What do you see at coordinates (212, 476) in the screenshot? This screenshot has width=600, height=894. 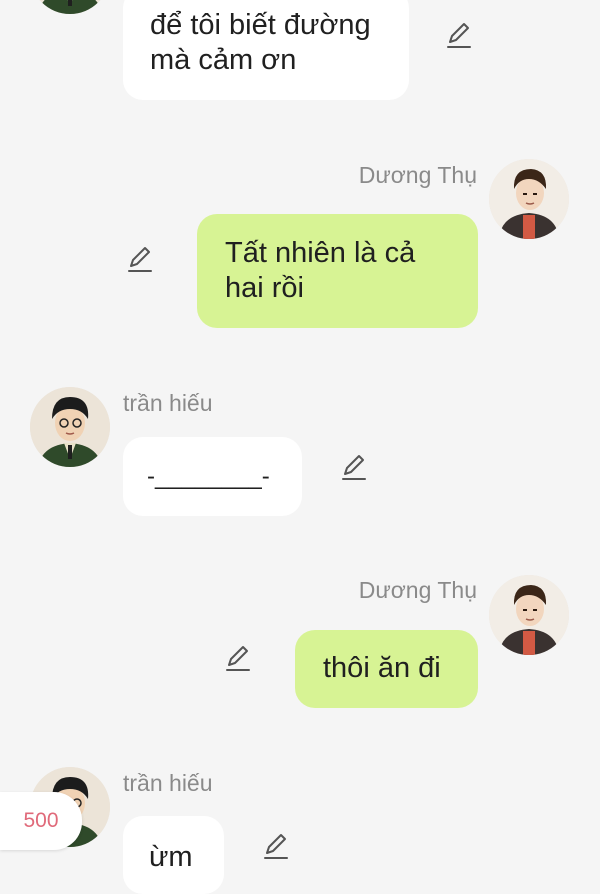 I see `message-bubble-incoming: -________-` at bounding box center [212, 476].